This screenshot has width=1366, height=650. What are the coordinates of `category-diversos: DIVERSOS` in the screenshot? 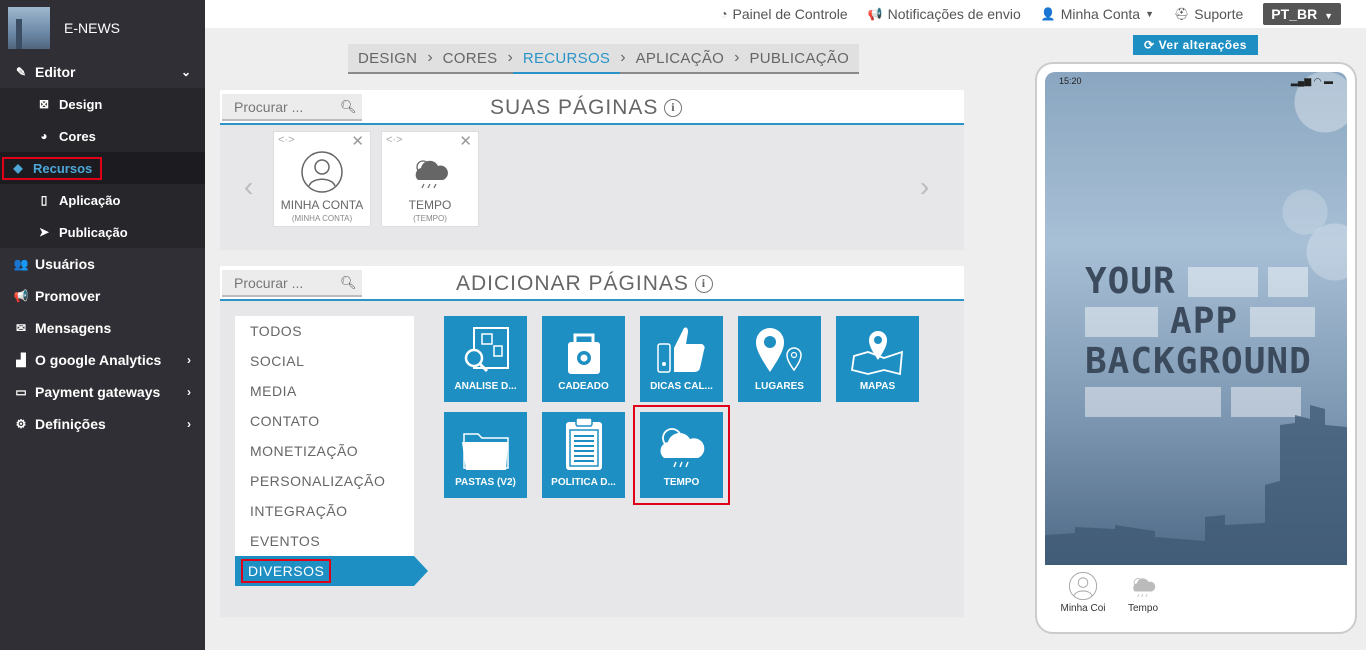 It's located at (331, 571).